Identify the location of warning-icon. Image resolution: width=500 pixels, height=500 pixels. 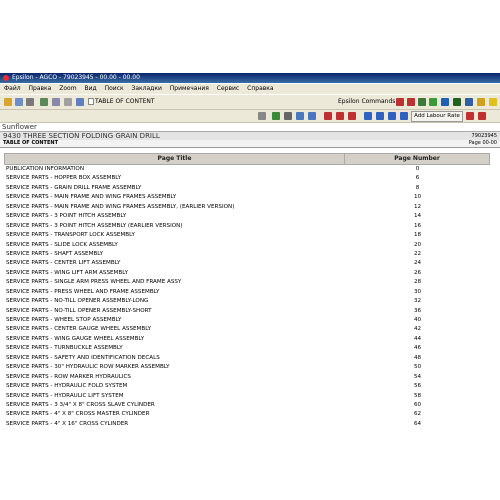
(400, 102).